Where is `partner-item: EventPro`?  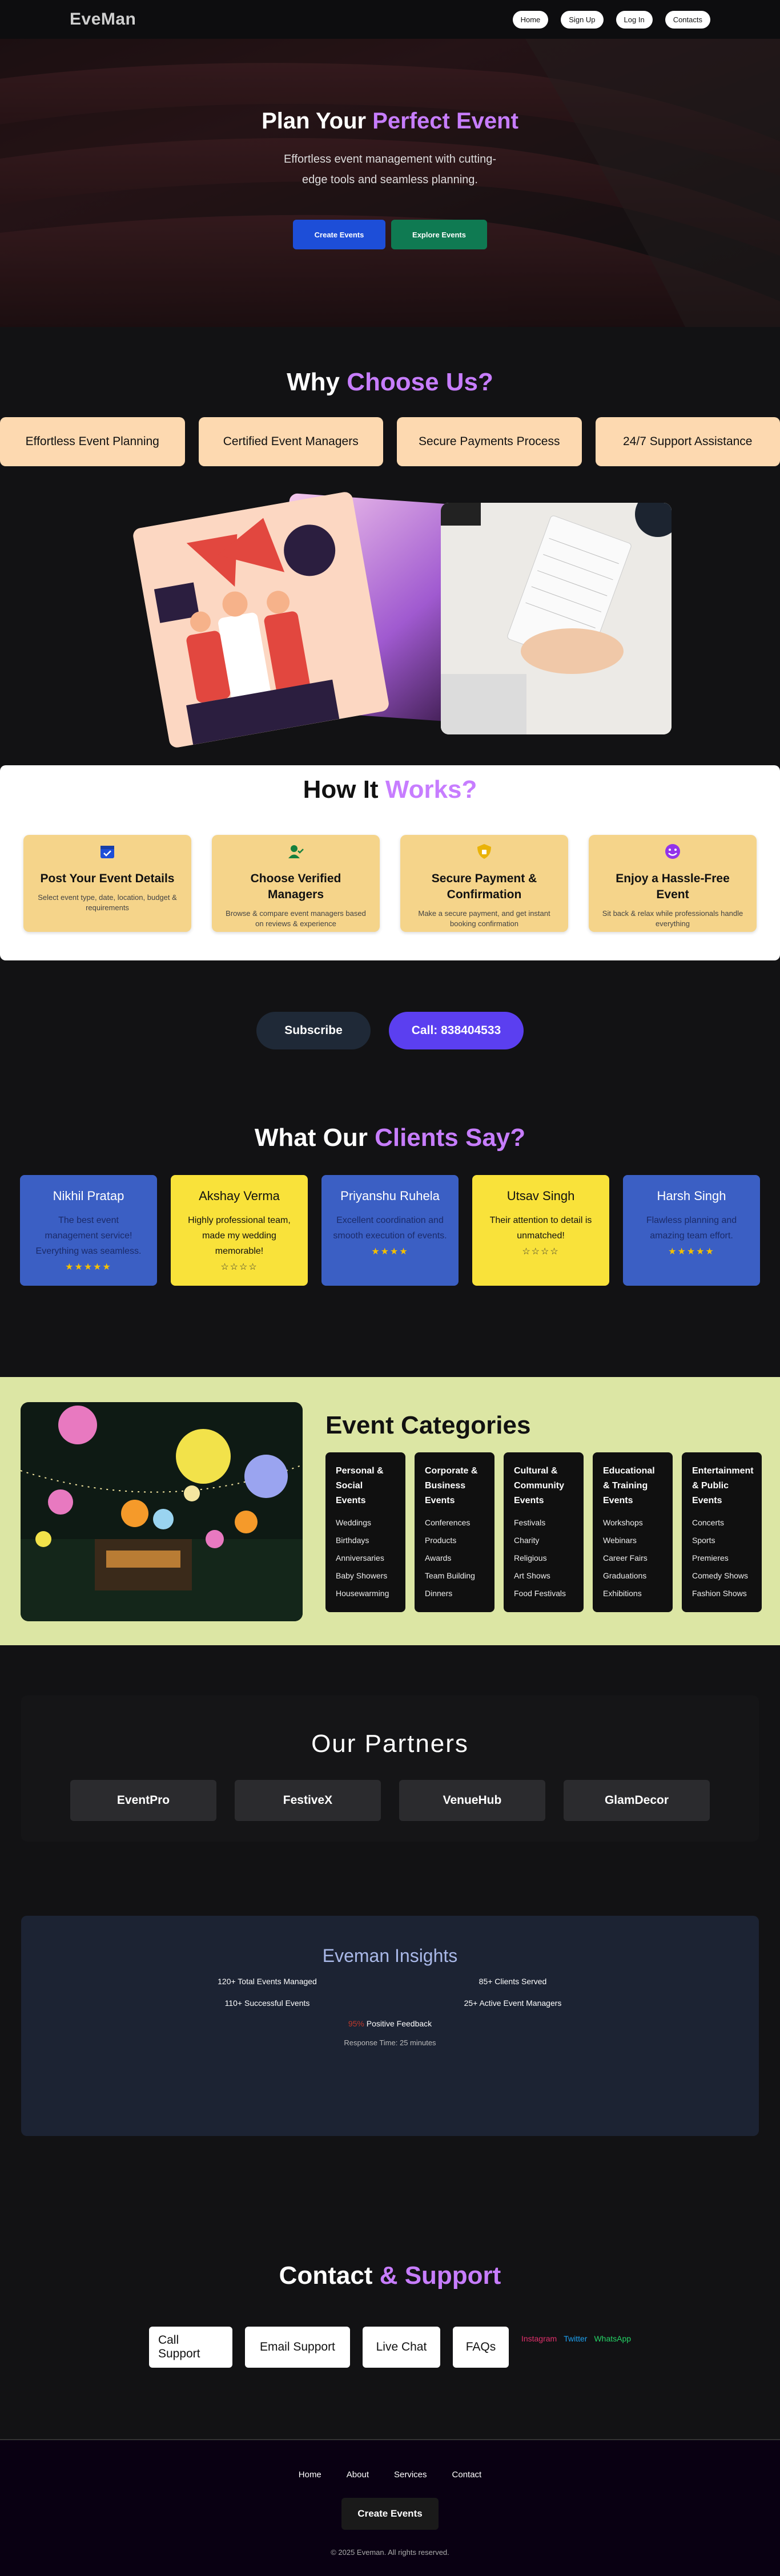 partner-item: EventPro is located at coordinates (143, 1800).